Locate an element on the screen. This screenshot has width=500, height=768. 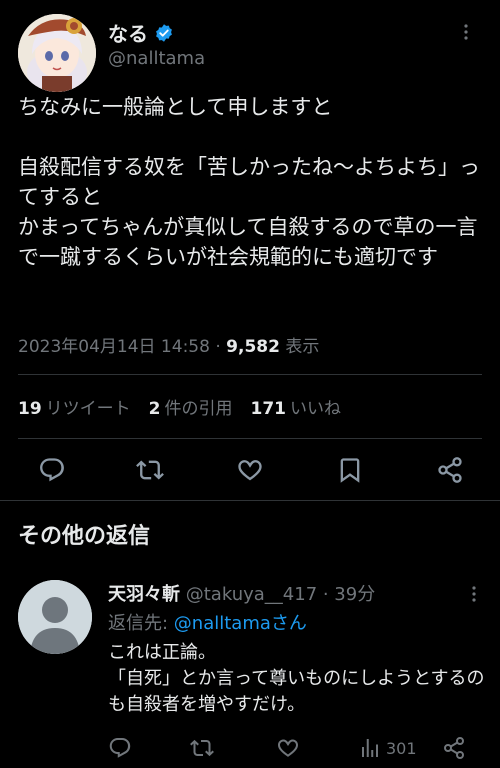
tweet-header: なる @nalltama is located at coordinates (250, 52).